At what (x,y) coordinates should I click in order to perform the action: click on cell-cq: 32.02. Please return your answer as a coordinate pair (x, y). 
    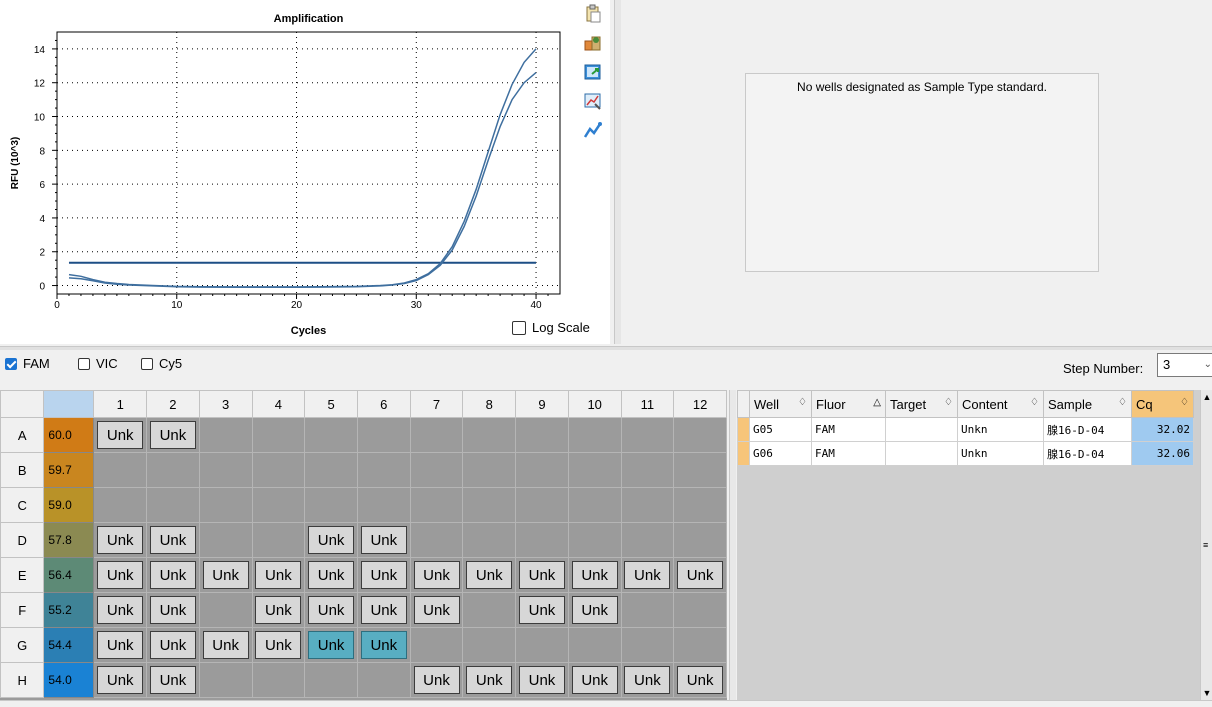
    Looking at the image, I should click on (1162, 429).